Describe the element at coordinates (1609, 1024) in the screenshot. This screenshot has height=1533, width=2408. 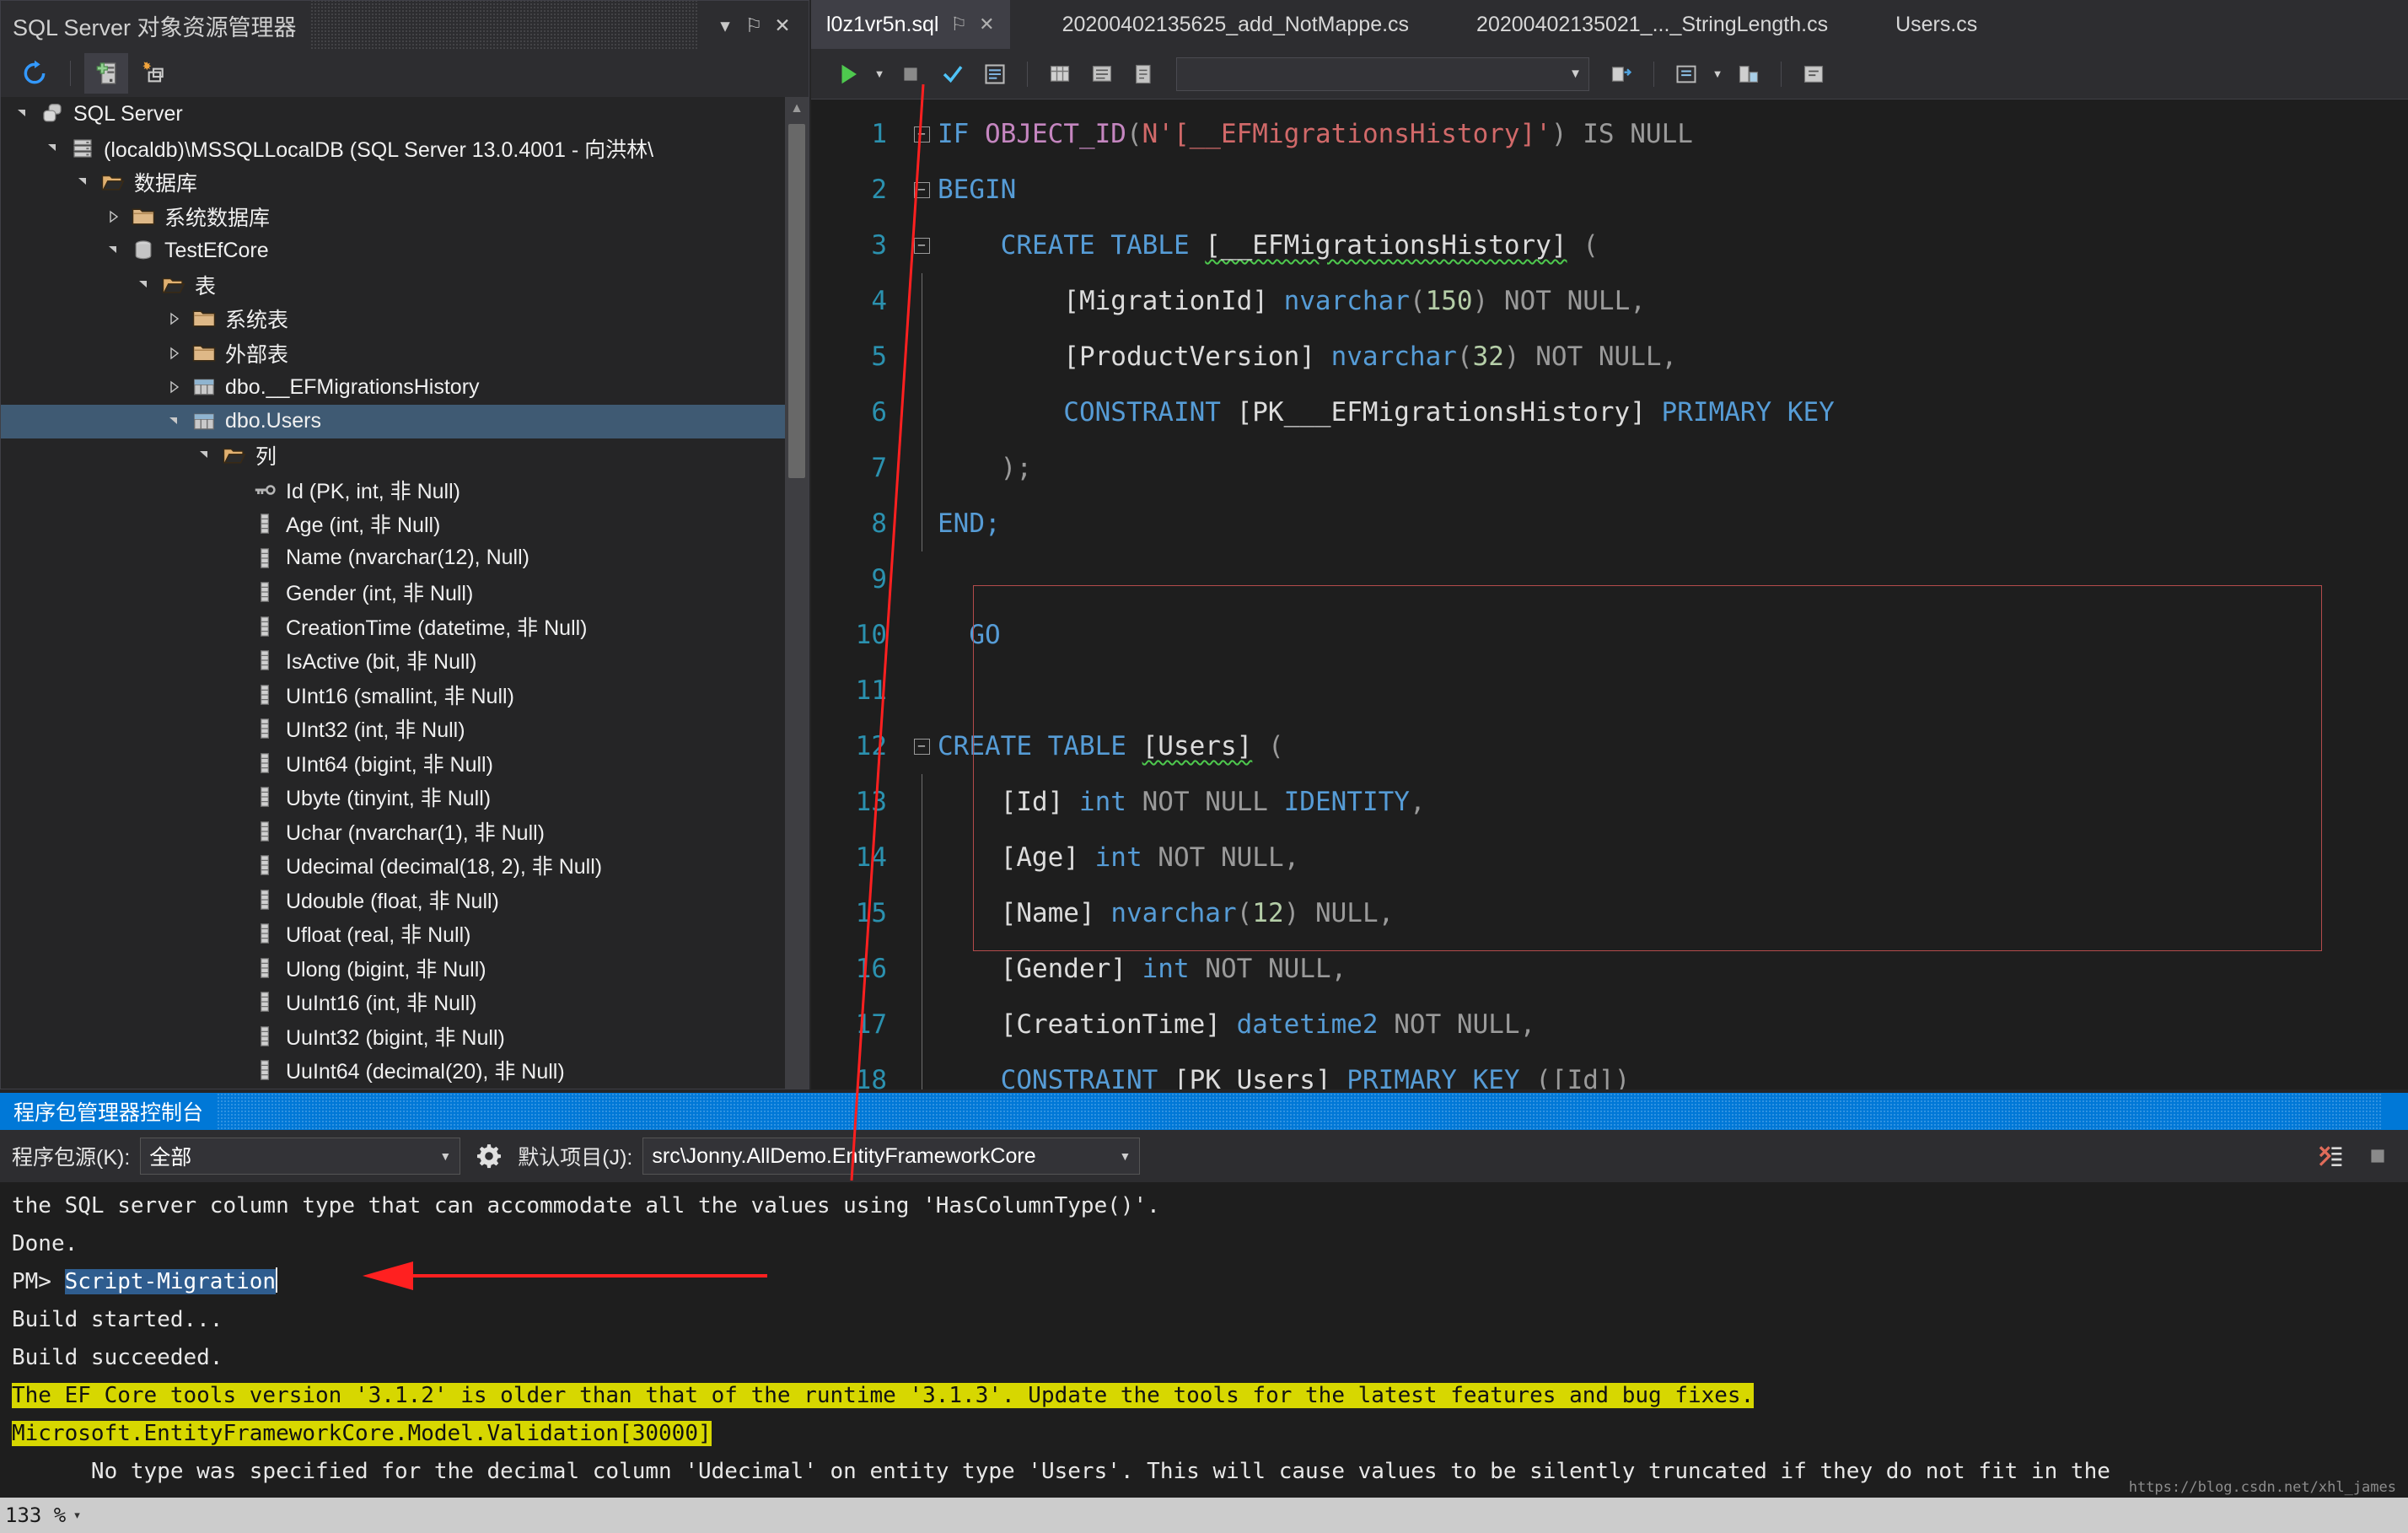
I see `code-line-17: 17 [CreationTime] datetime2 NOT NULL,` at that location.